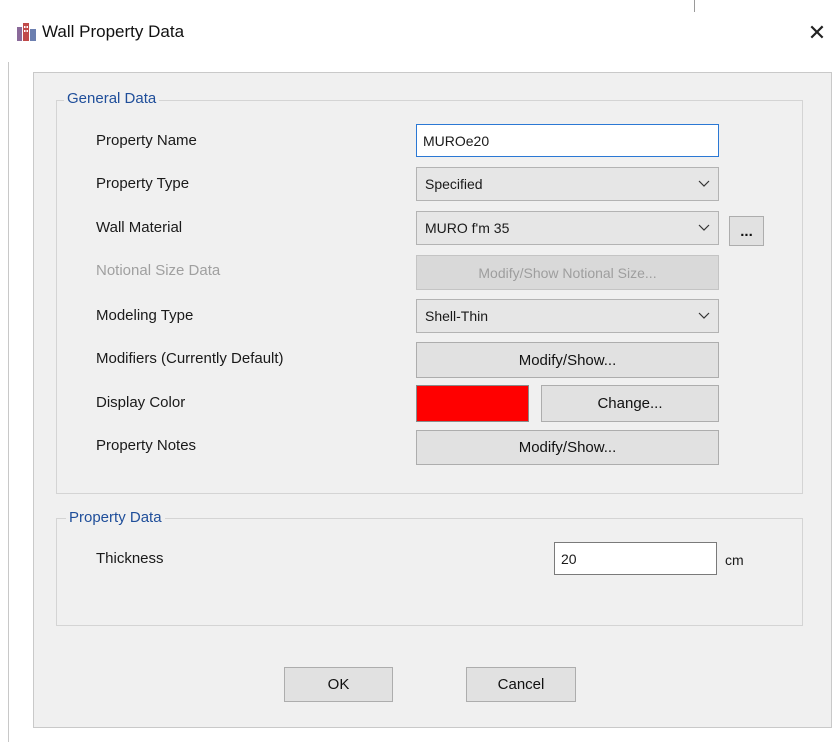 Image resolution: width=838 pixels, height=751 pixels. I want to click on property-type-select: Specified, so click(567, 184).